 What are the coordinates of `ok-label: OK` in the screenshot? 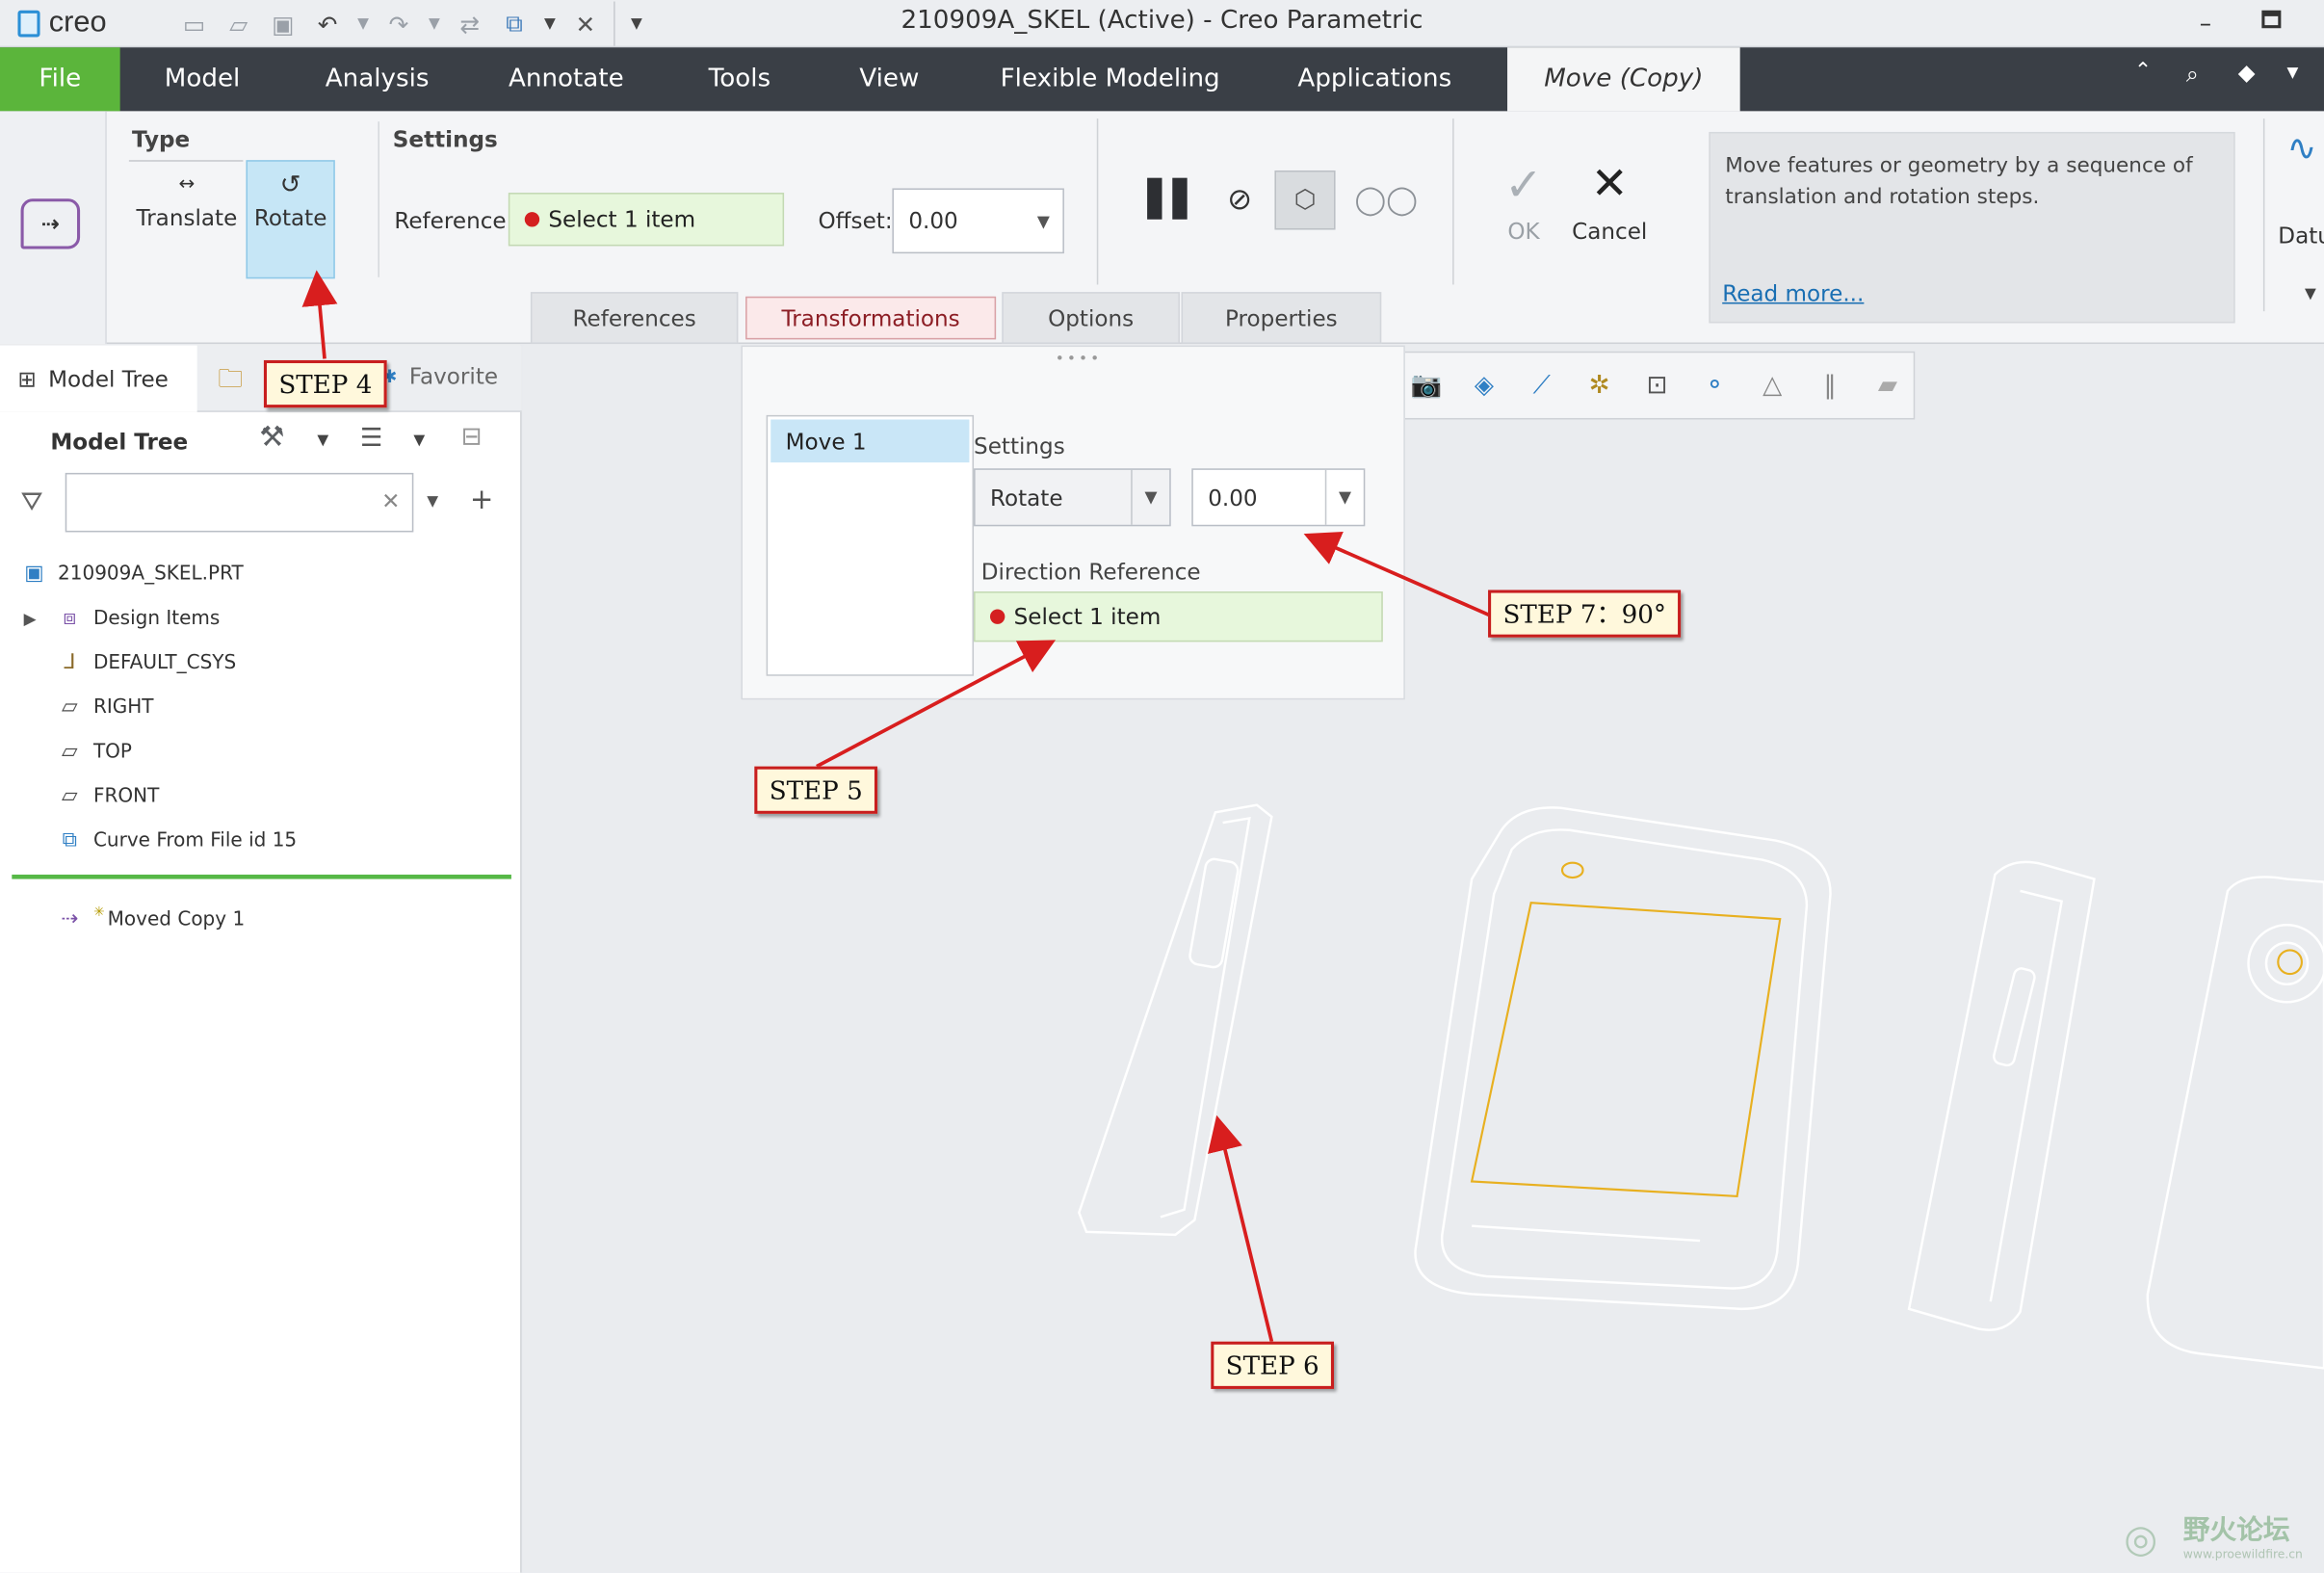 It's located at (1523, 231).